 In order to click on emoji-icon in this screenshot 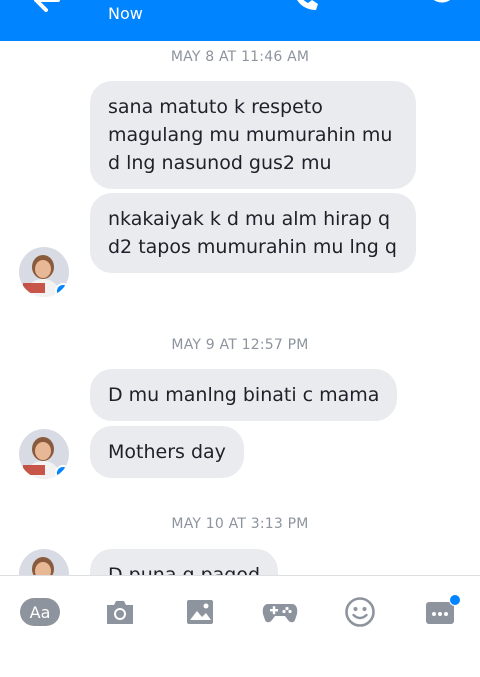, I will do `click(360, 612)`.